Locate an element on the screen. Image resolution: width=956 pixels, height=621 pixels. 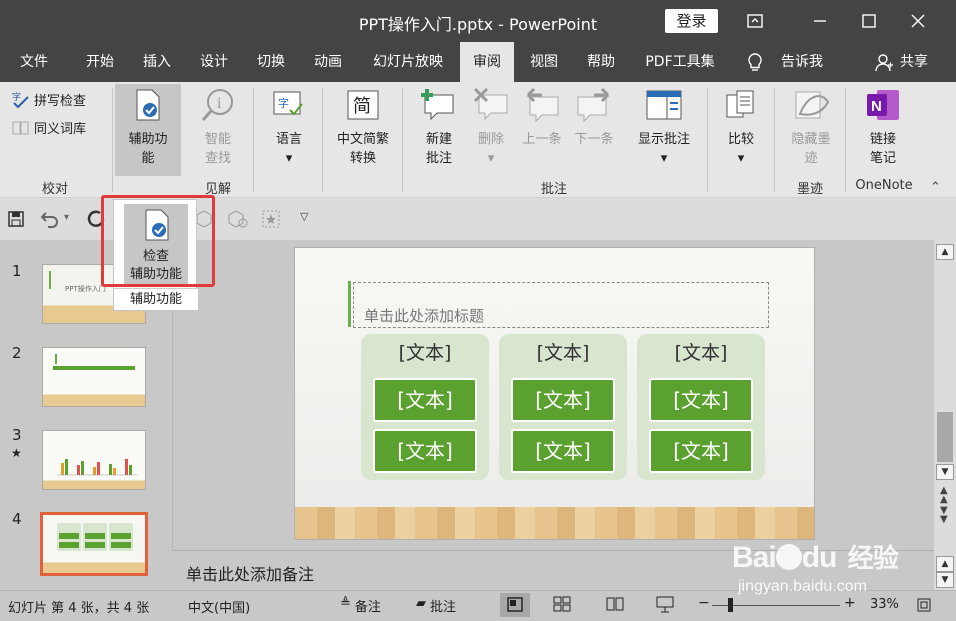
hide-ink-button: 隐藏墨 迹 is located at coordinates (811, 127).